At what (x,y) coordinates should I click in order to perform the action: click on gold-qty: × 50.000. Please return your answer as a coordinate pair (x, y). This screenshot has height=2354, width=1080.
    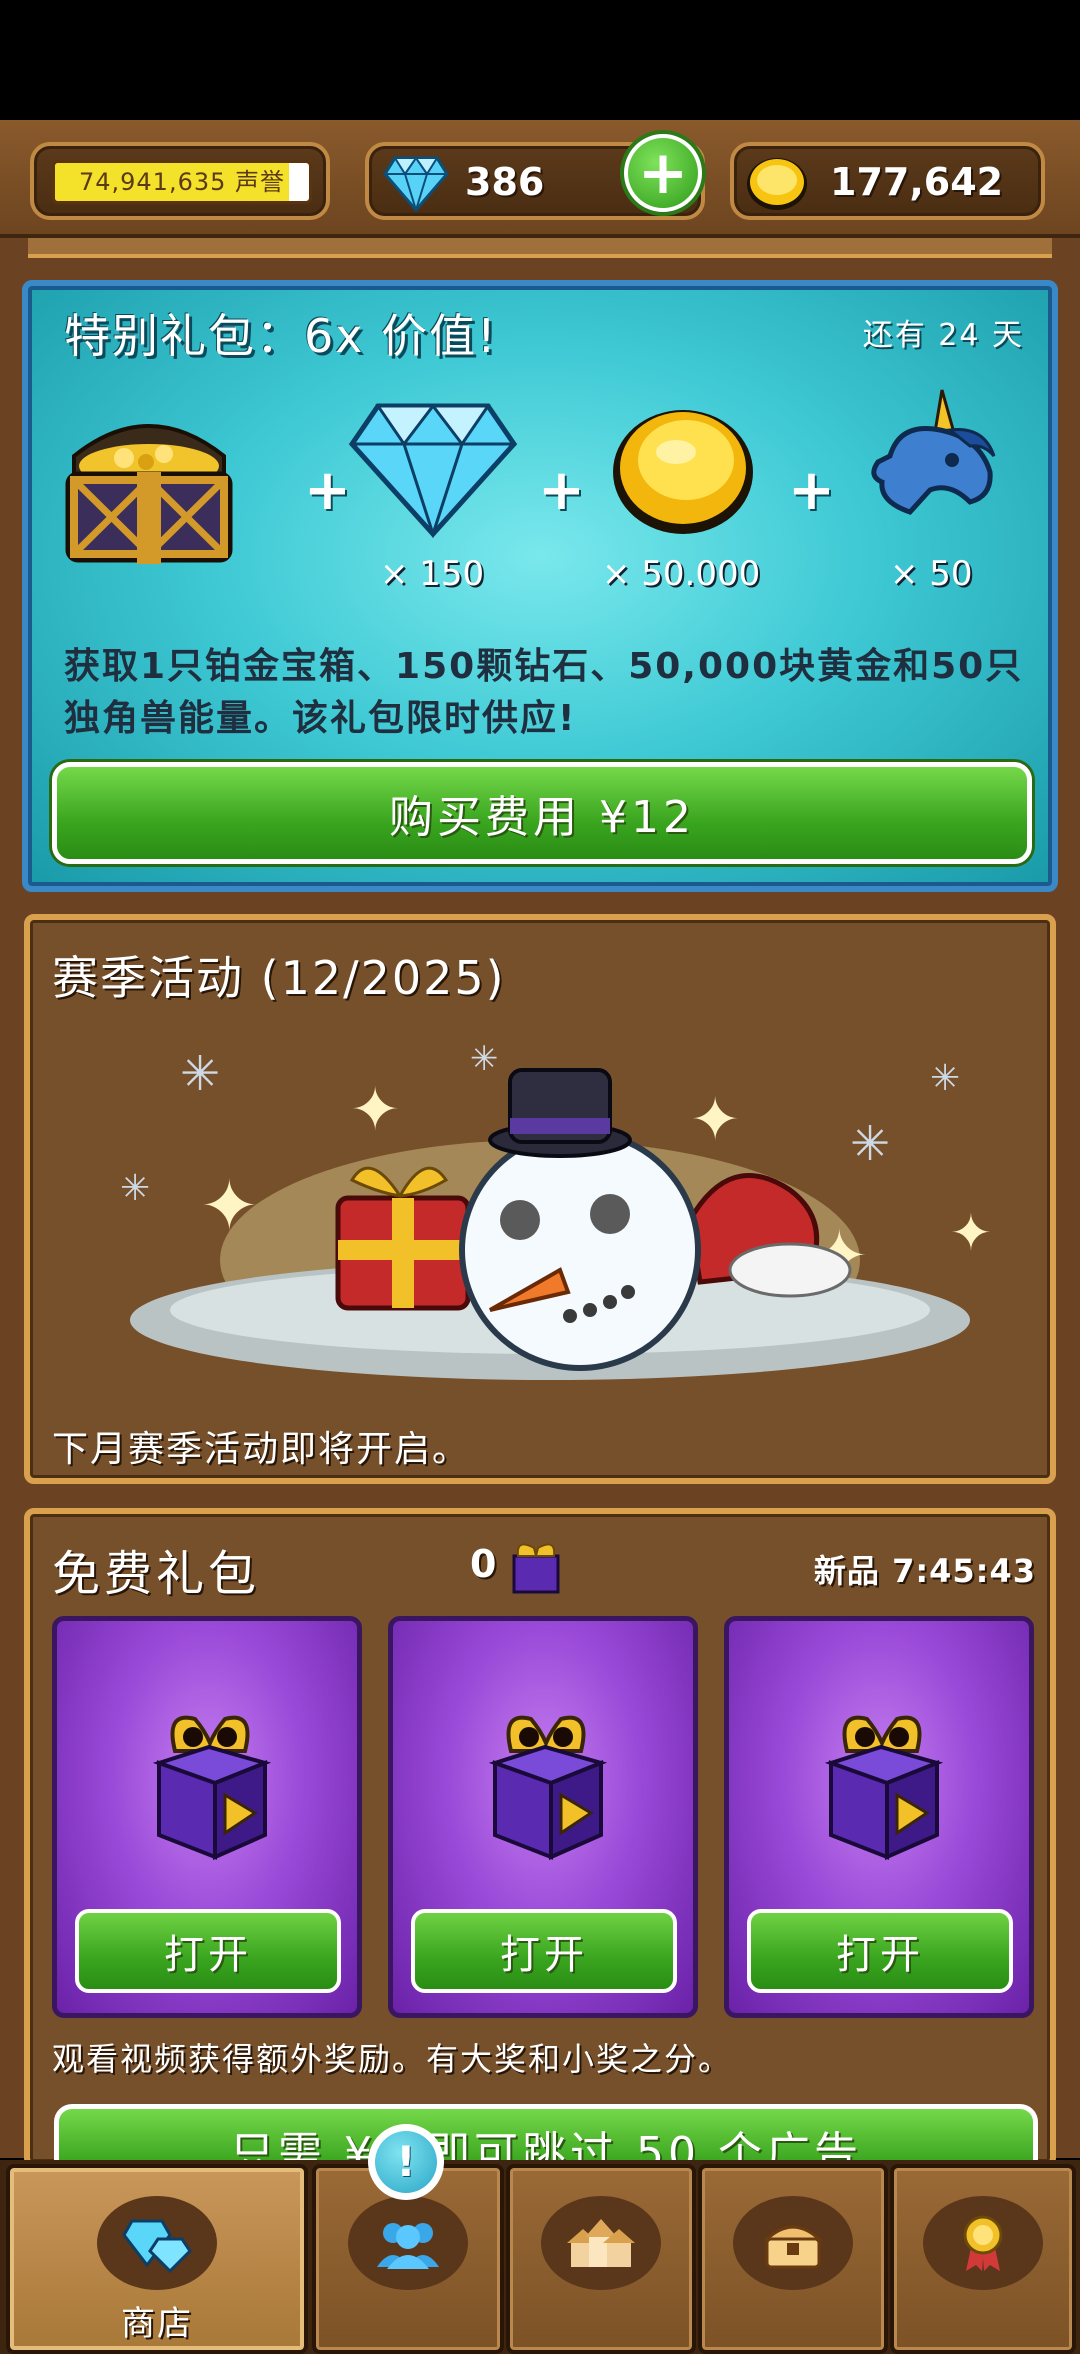
    Looking at the image, I should click on (681, 574).